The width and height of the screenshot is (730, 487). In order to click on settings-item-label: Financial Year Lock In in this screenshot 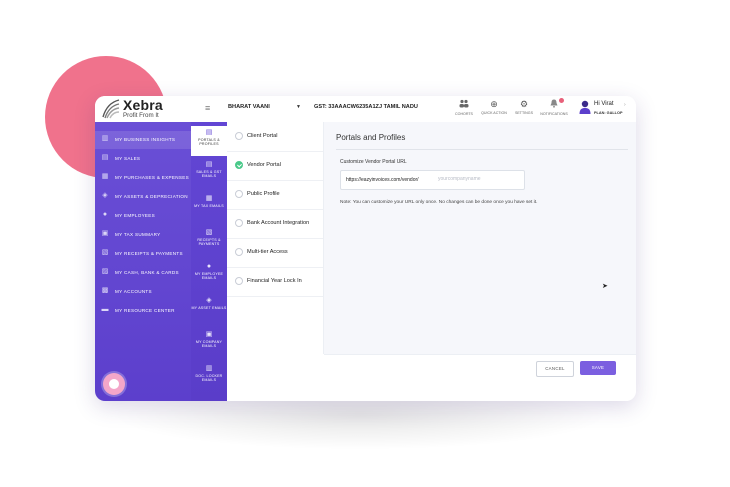, I will do `click(274, 281)`.